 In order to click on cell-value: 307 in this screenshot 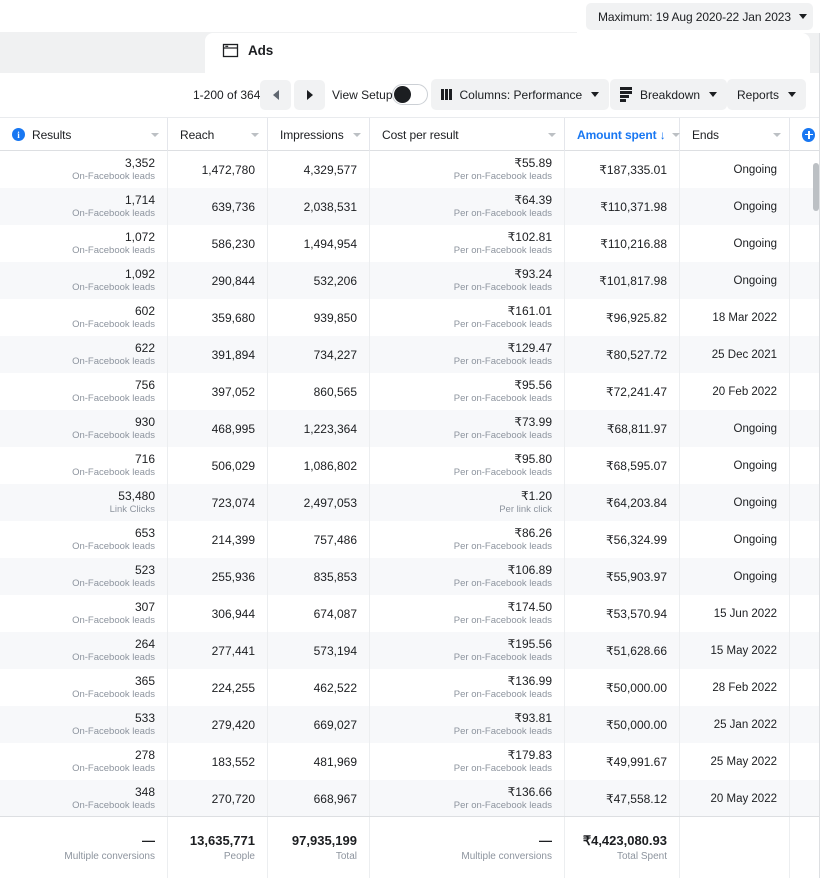, I will do `click(144, 607)`.